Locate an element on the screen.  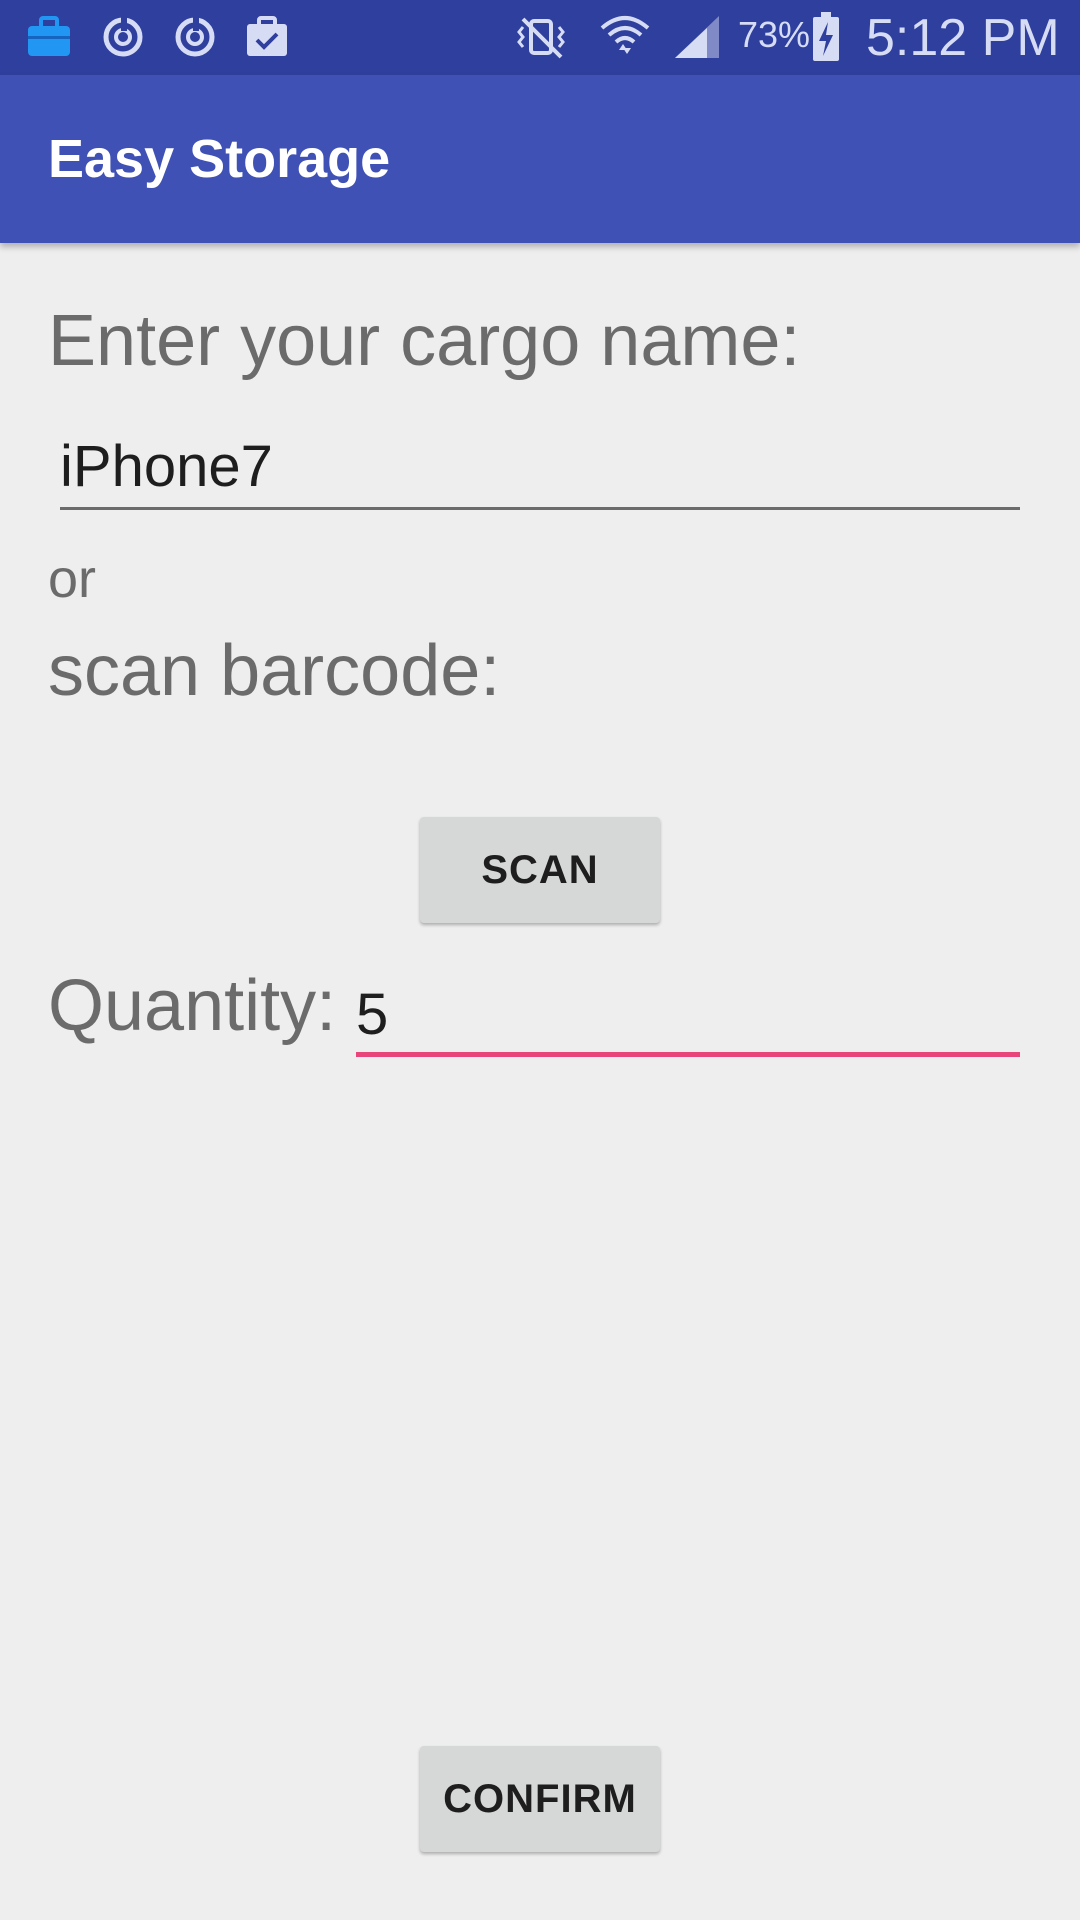
or-label: or is located at coordinates (72, 579).